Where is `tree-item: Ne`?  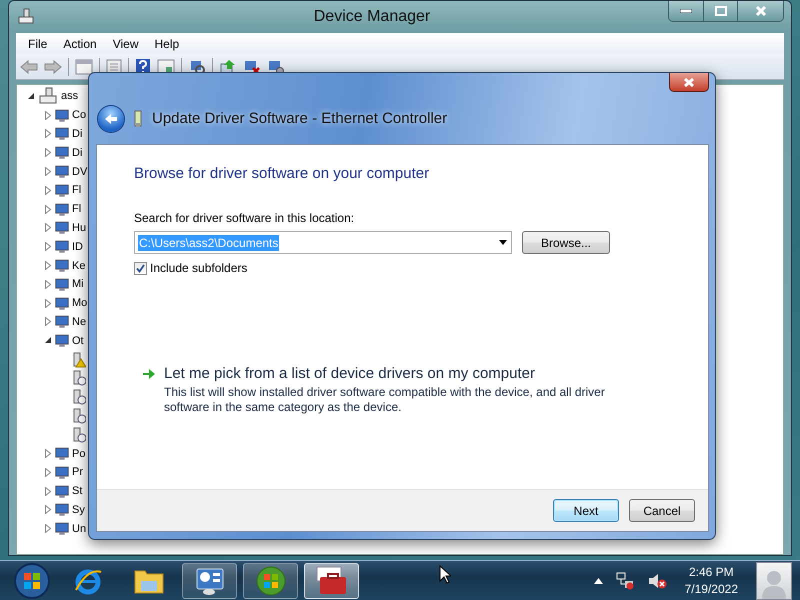
tree-item: Ne is located at coordinates (79, 322).